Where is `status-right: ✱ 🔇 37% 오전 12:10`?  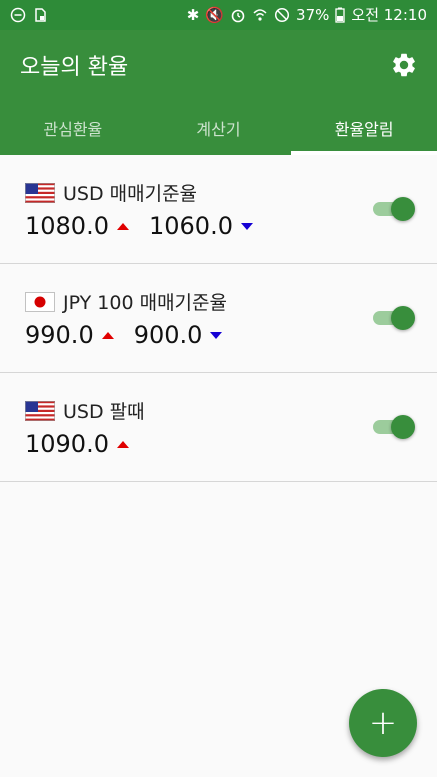 status-right: ✱ 🔇 37% 오전 12:10 is located at coordinates (307, 15).